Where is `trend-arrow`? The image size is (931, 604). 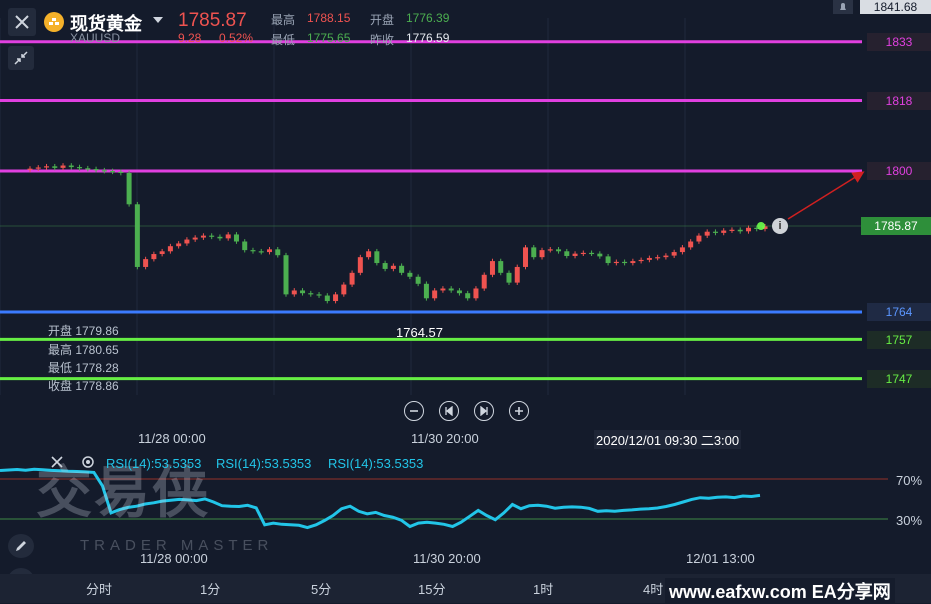 trend-arrow is located at coordinates (826, 195).